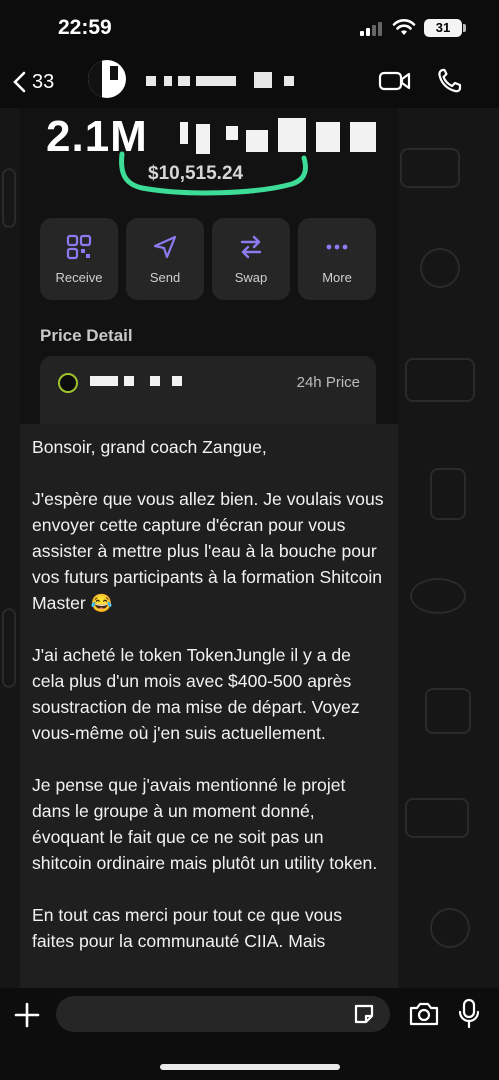 The height and width of the screenshot is (1080, 499). What do you see at coordinates (469, 1014) in the screenshot?
I see `microphone-icon` at bounding box center [469, 1014].